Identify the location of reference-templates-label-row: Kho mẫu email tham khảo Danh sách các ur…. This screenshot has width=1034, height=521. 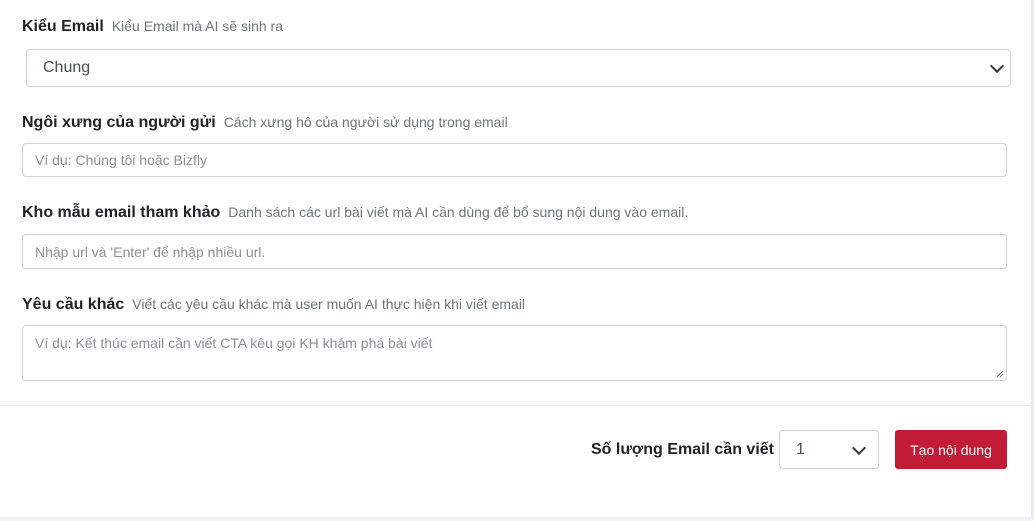
(514, 213).